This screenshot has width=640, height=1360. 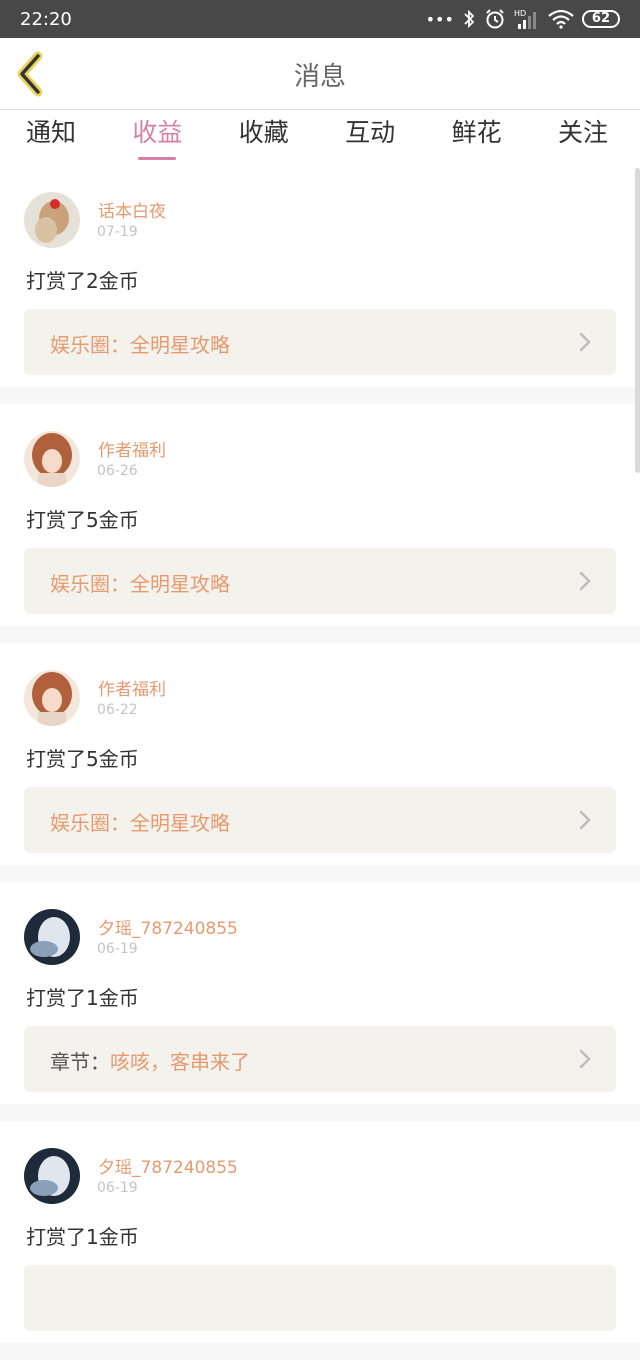 I want to click on message-date: 07-19, so click(x=117, y=232).